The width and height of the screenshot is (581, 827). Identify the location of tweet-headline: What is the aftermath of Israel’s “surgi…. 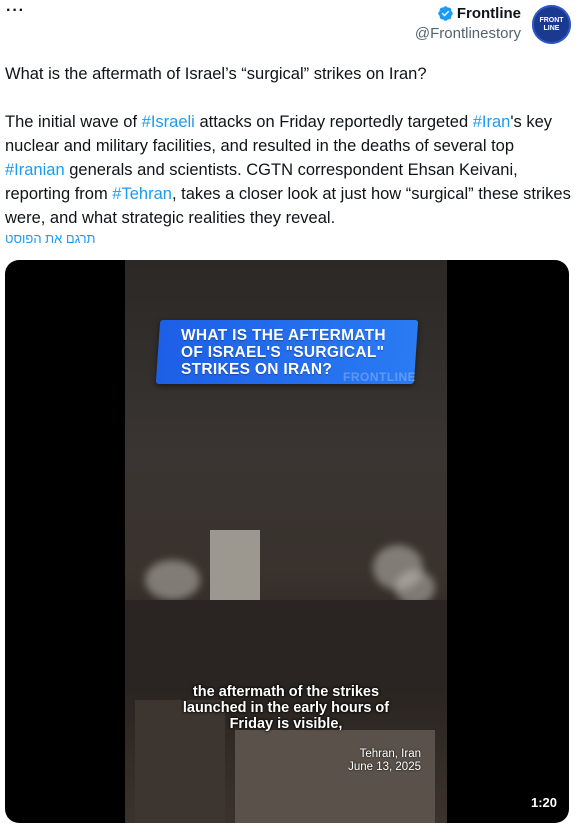
(216, 74).